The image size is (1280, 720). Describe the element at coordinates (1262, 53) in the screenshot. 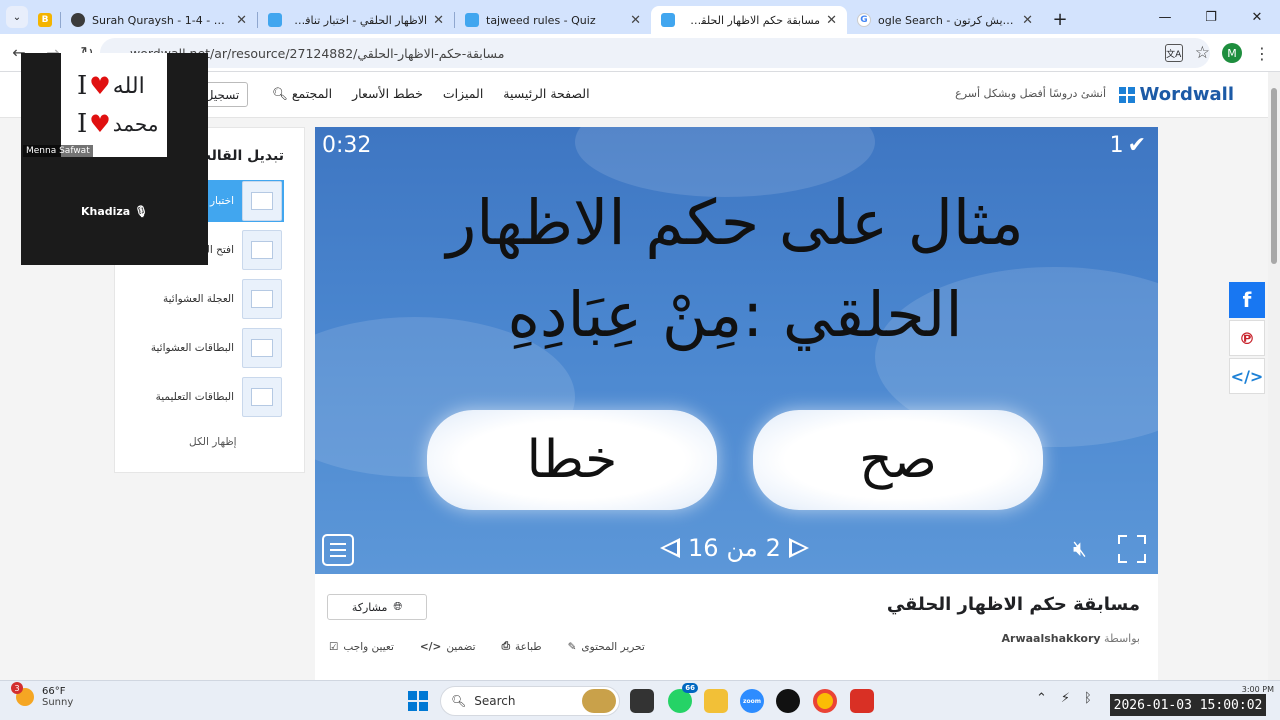

I see `browser-menu-icon: ⋮` at that location.